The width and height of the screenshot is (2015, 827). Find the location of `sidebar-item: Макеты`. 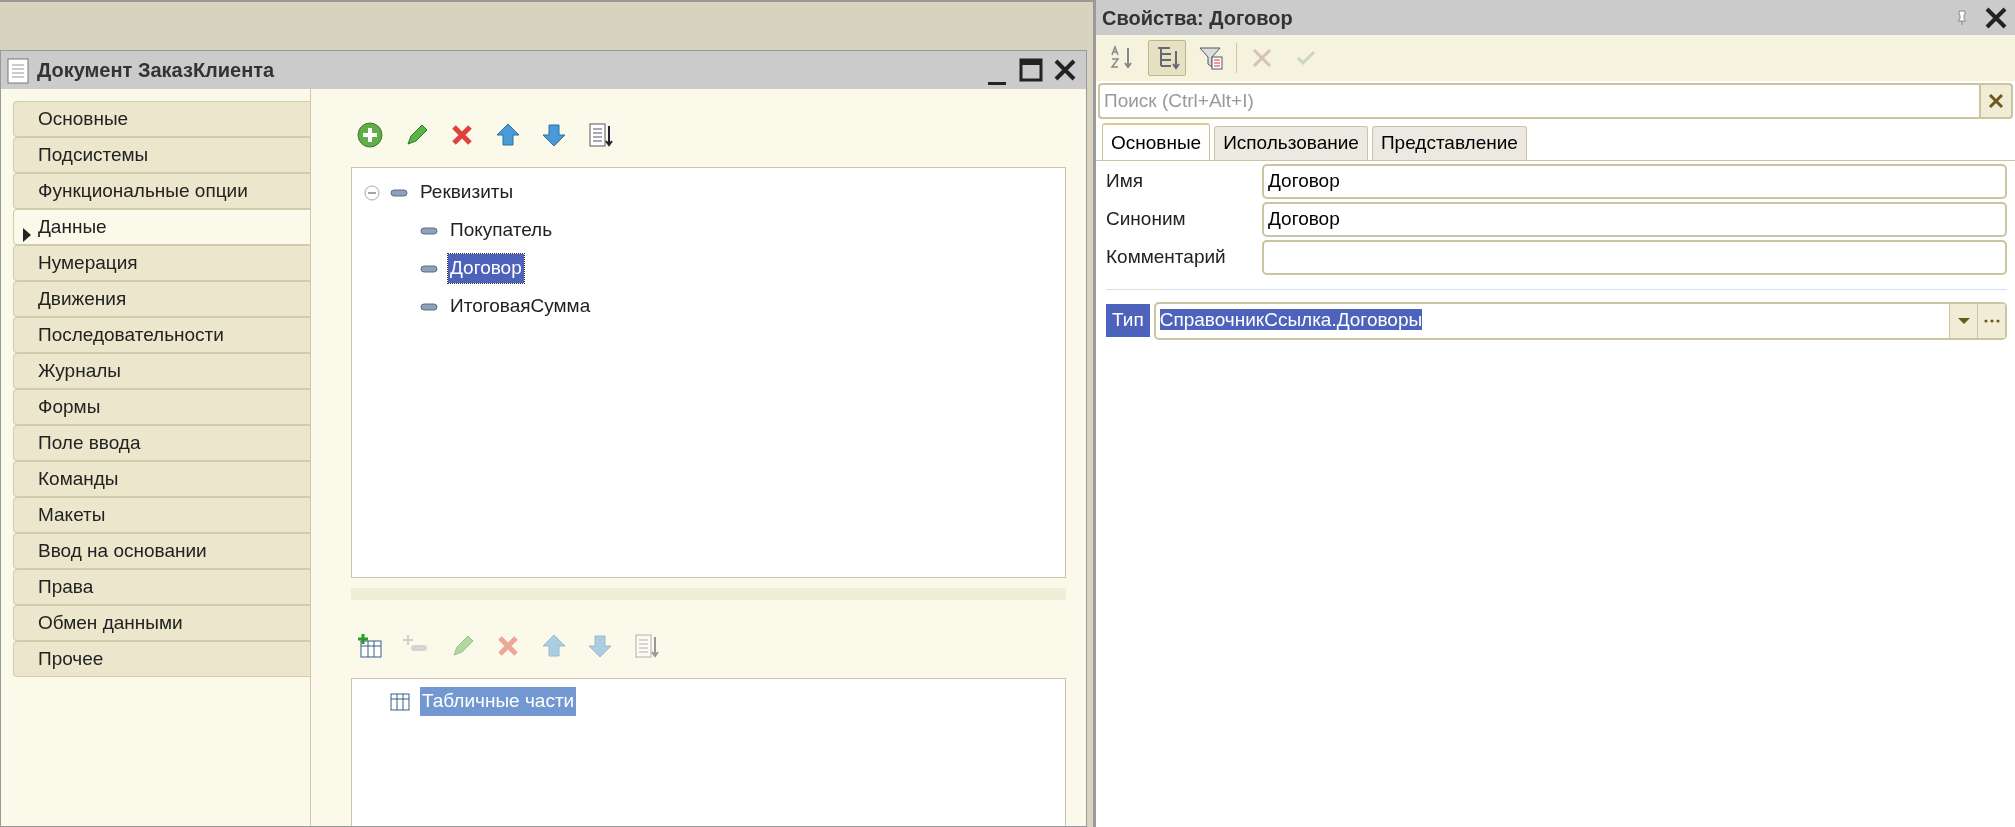

sidebar-item: Макеты is located at coordinates (161, 515).